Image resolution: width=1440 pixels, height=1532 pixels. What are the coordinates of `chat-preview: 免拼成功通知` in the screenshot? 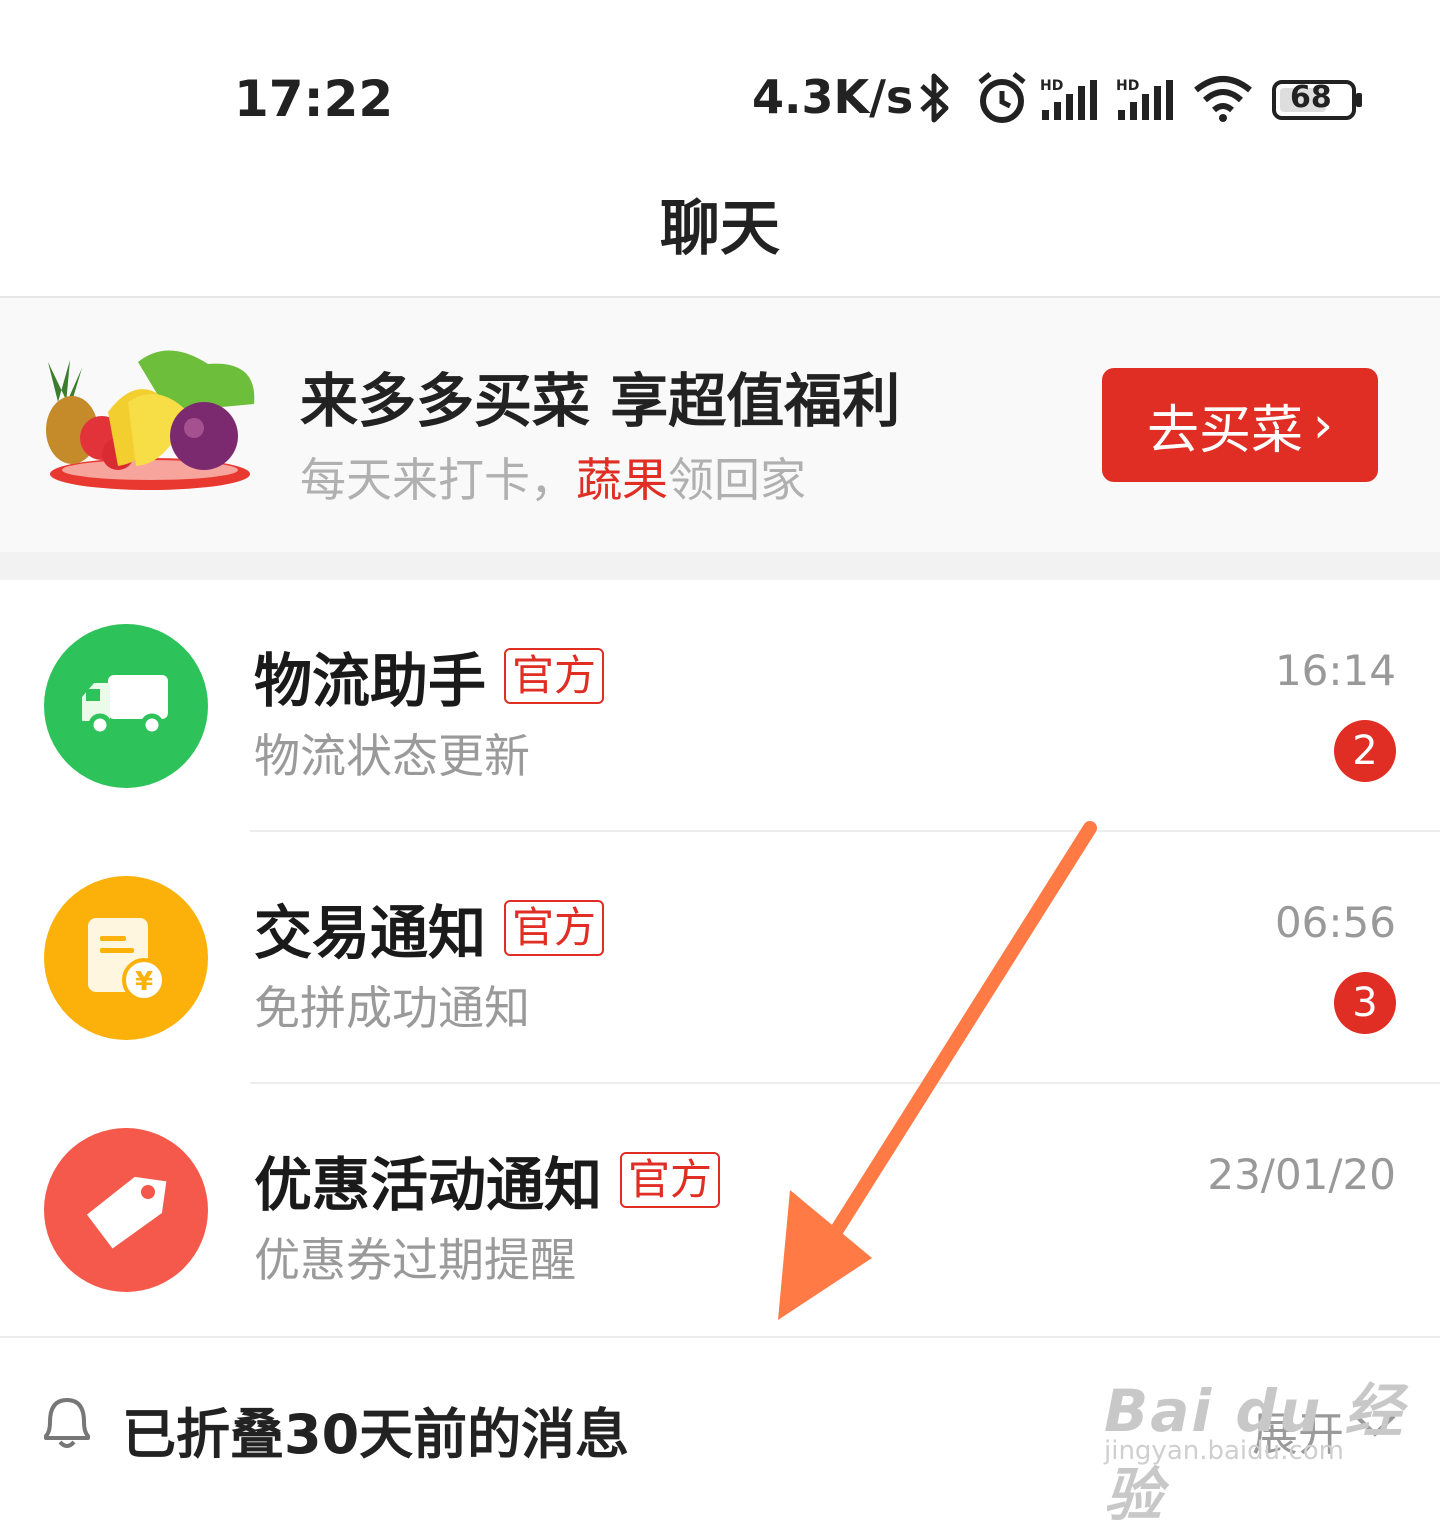 It's located at (392, 1008).